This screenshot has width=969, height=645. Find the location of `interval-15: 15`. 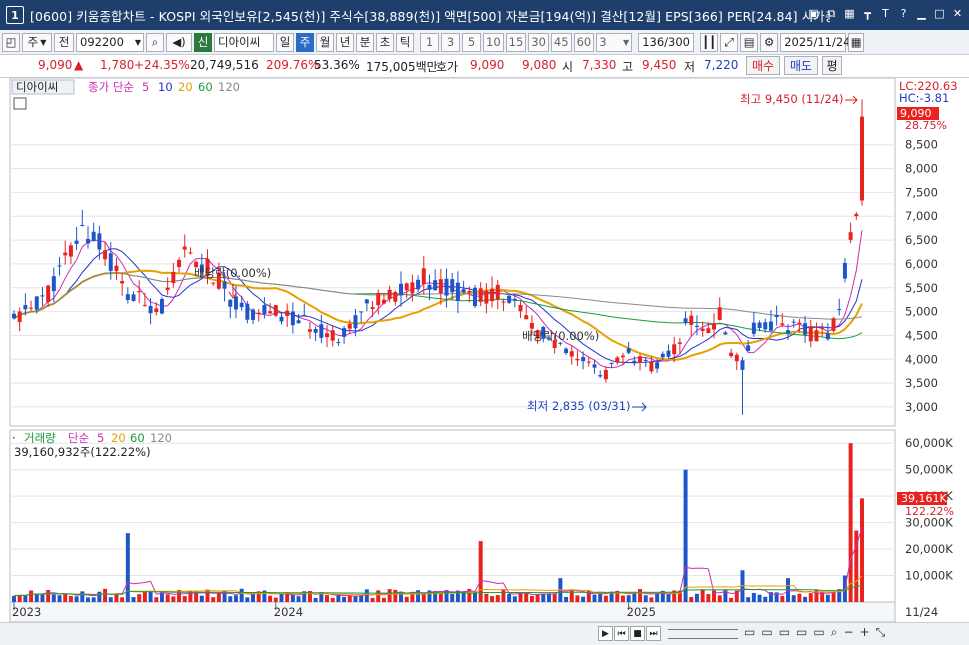

interval-15: 15 is located at coordinates (516, 42).